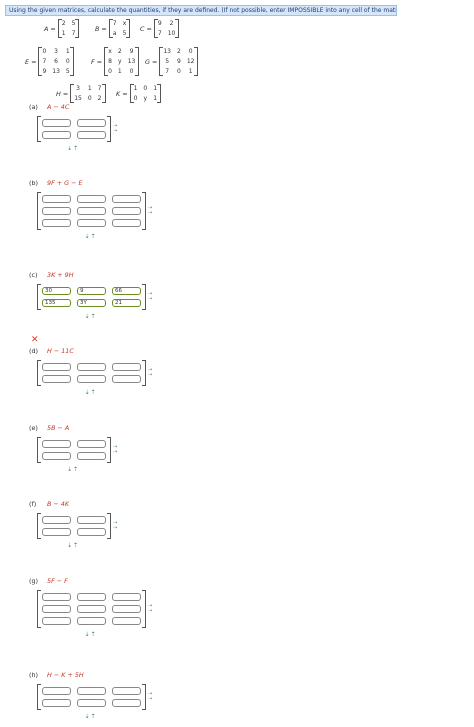  What do you see at coordinates (65, 675) in the screenshot?
I see `part-expression: H − K + 5H` at bounding box center [65, 675].